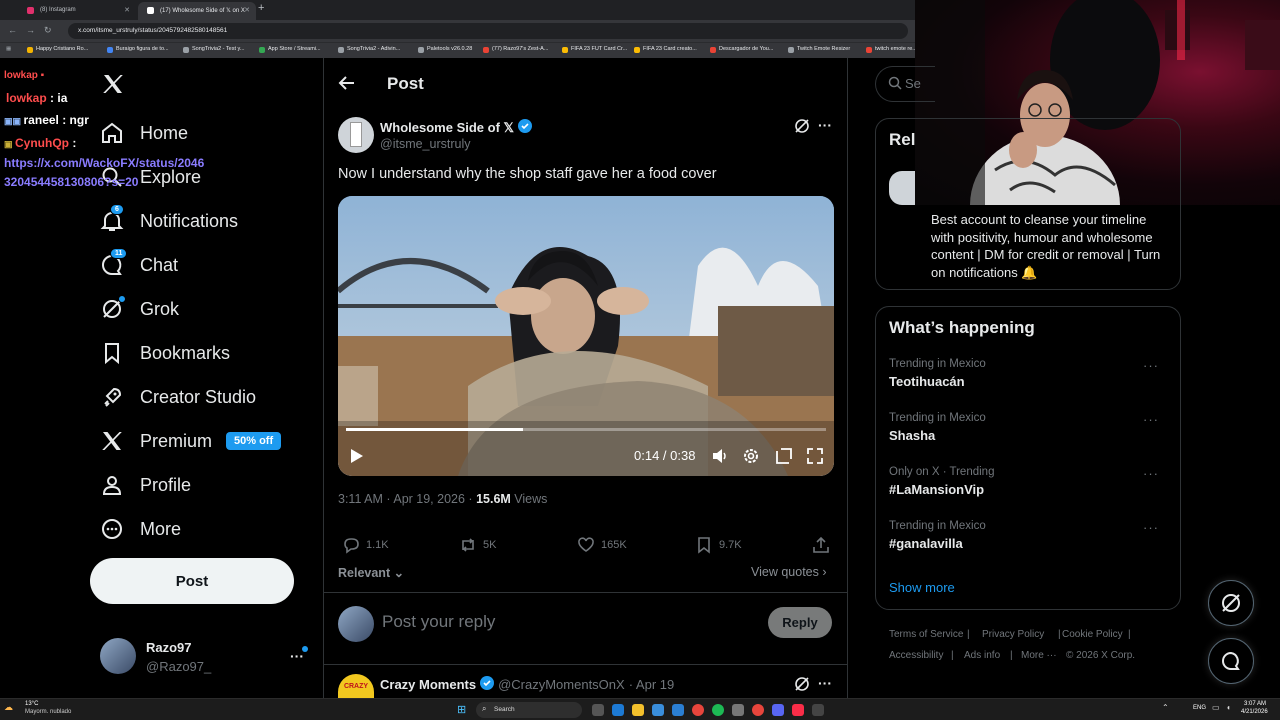 Image resolution: width=1280 pixels, height=720 pixels. I want to click on windows-start-icon: ⊞, so click(461, 709).